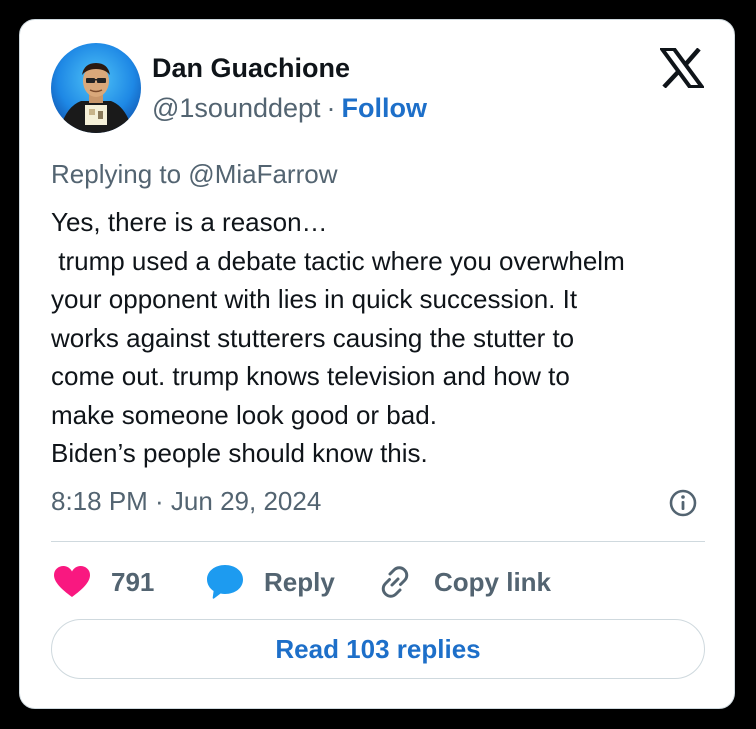 Image resolution: width=756 pixels, height=729 pixels. I want to click on follow-button: Follow, so click(384, 108).